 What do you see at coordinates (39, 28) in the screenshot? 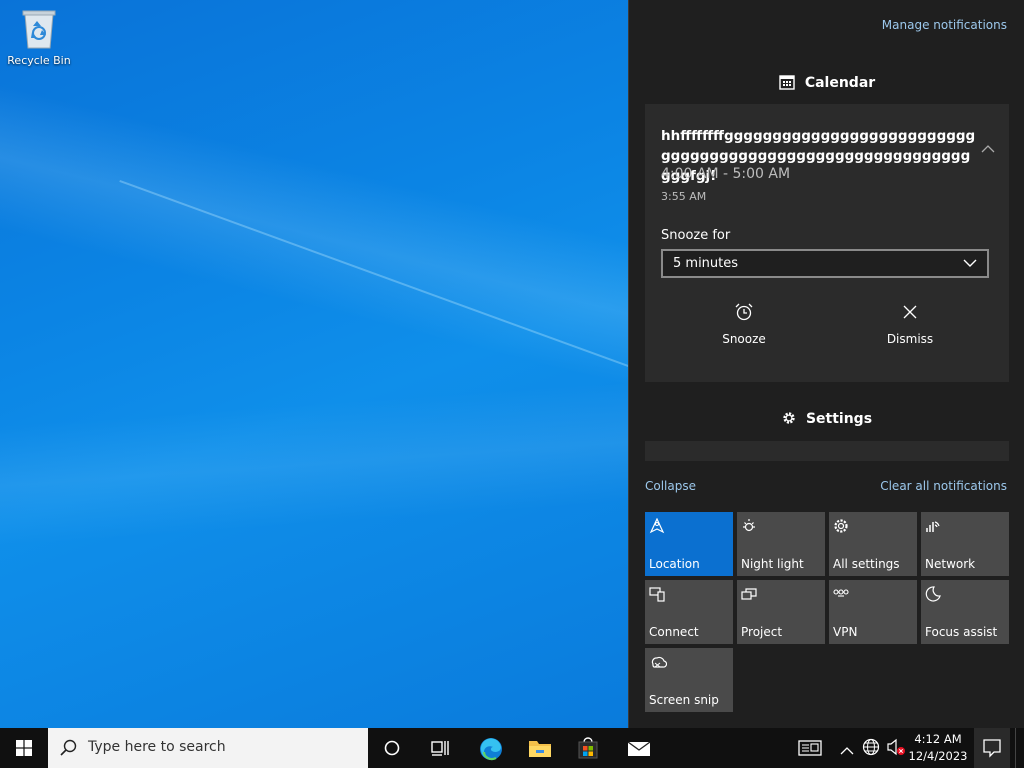
I see `recycle-bin-icon` at bounding box center [39, 28].